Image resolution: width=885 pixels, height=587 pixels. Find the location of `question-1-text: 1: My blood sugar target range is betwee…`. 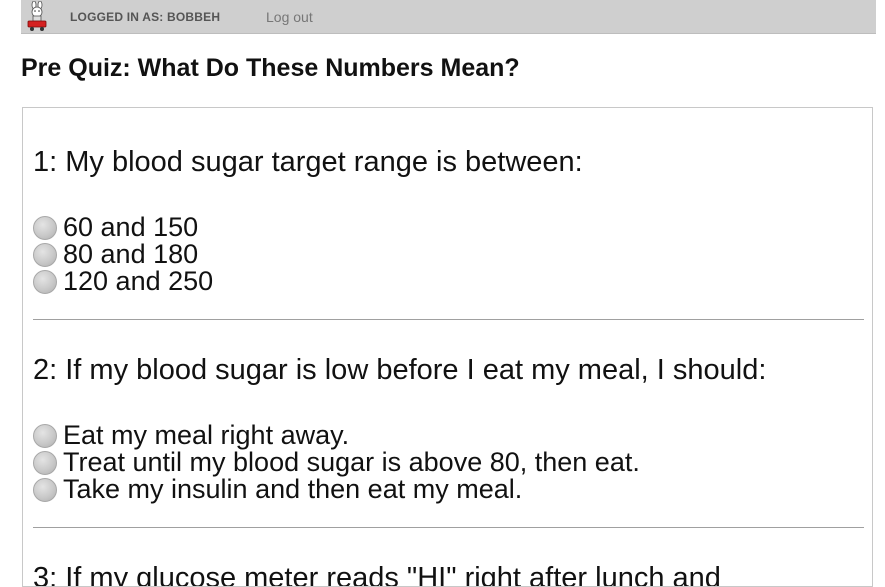

question-1-text: 1: My blood sugar target range is betwee… is located at coordinates (308, 162).